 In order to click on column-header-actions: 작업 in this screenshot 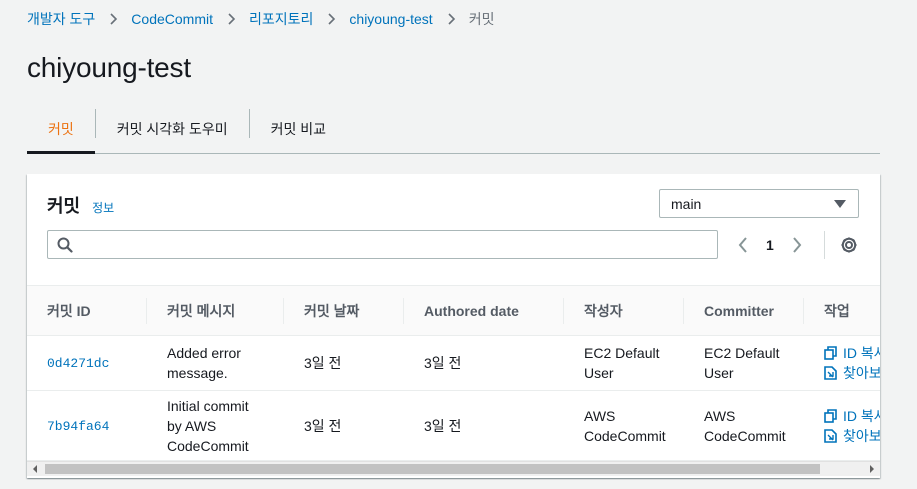, I will do `click(842, 310)`.